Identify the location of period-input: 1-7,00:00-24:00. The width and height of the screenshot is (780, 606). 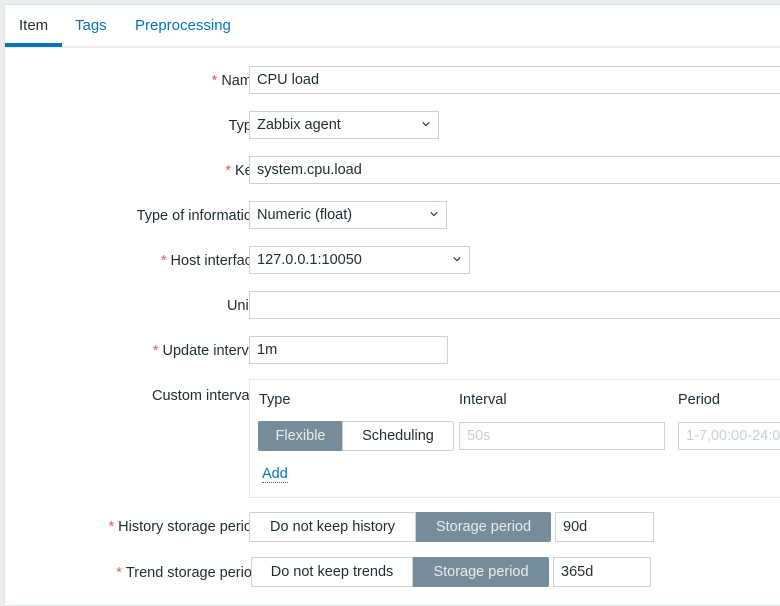
(729, 436).